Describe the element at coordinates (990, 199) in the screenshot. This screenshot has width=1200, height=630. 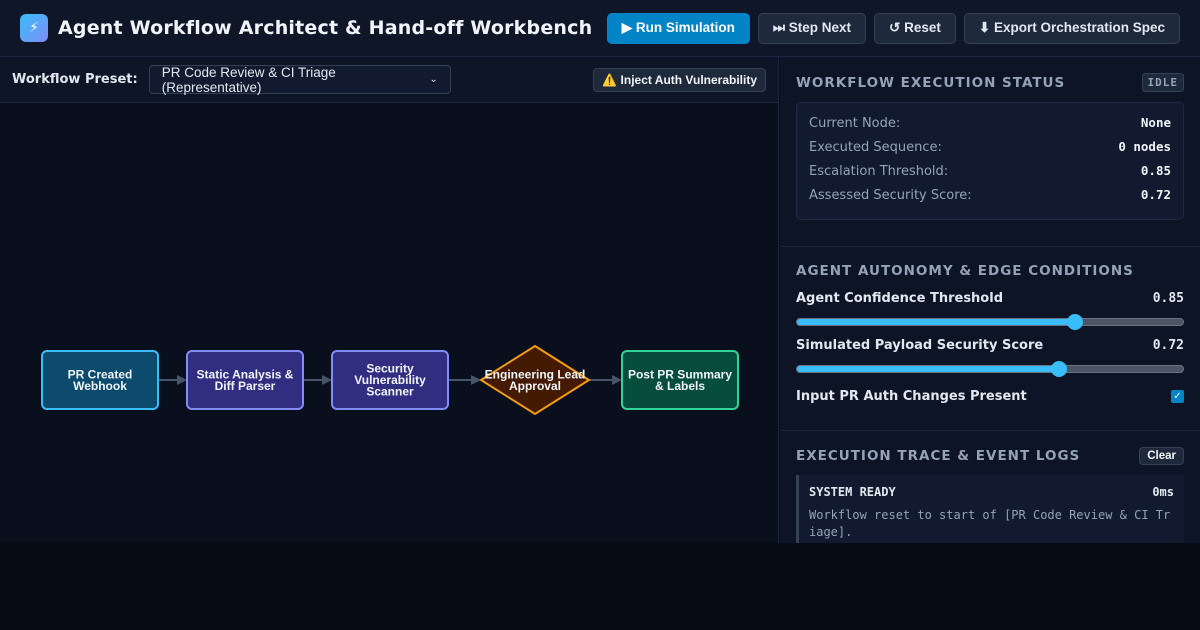
I see `status-row: Assessed Security Score: 0.72` at that location.